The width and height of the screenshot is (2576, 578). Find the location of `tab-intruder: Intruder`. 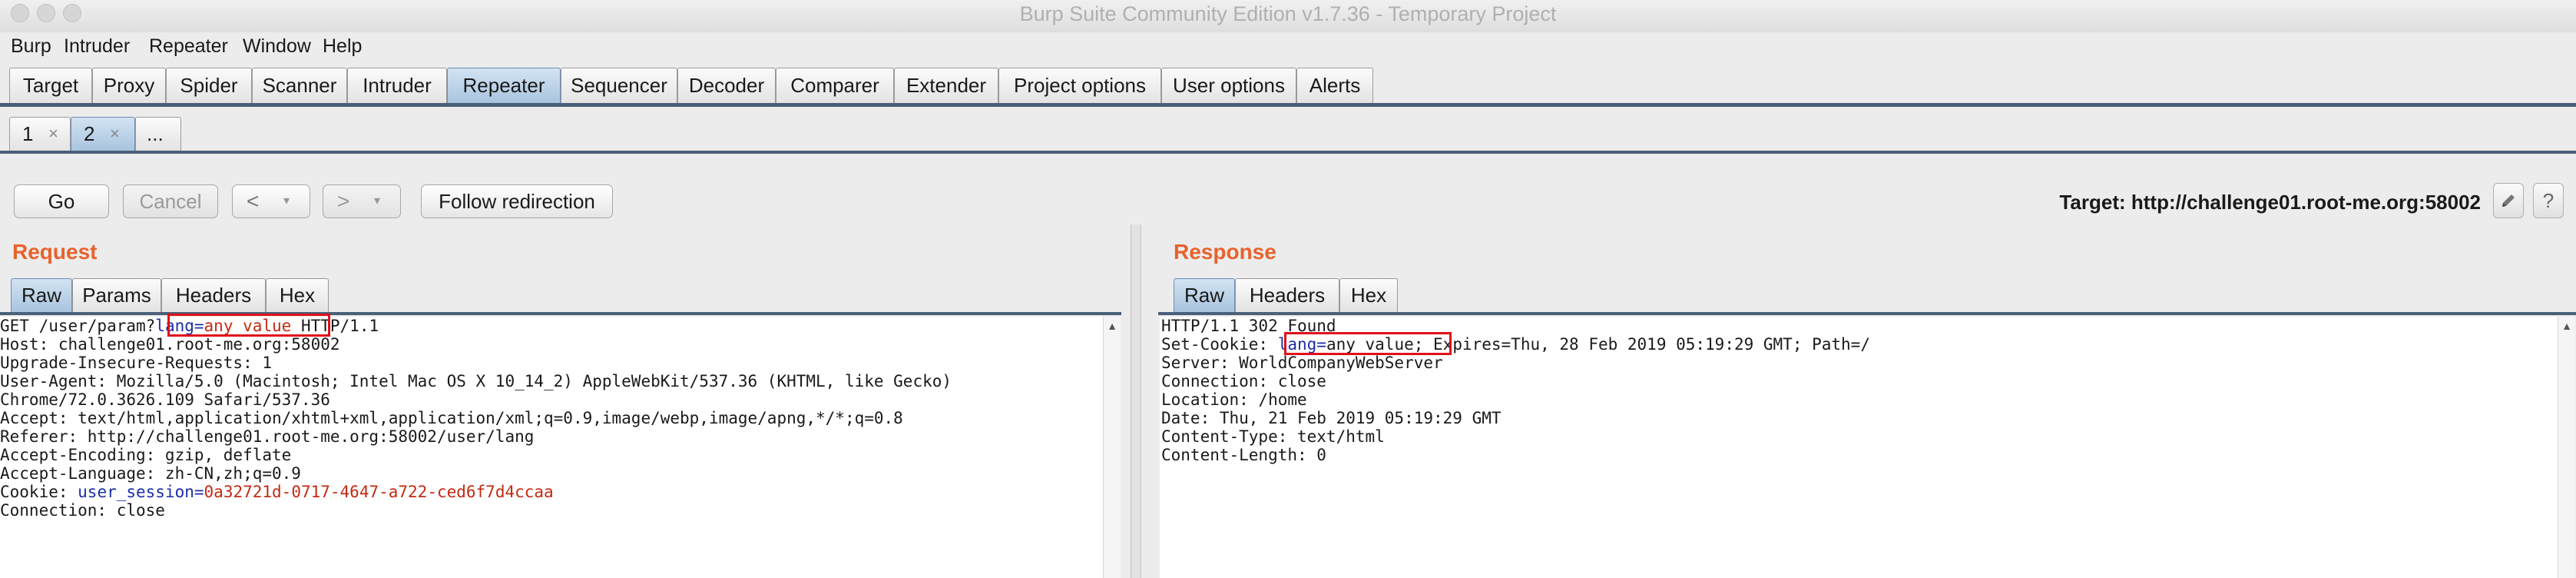

tab-intruder: Intruder is located at coordinates (397, 85).